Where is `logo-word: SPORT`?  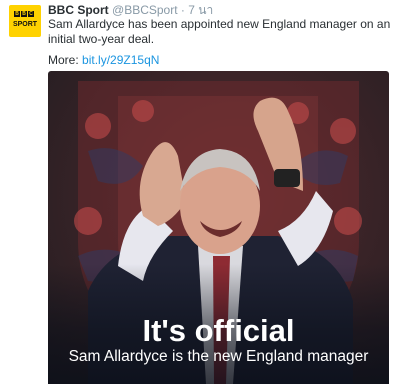 logo-word: SPORT is located at coordinates (25, 24).